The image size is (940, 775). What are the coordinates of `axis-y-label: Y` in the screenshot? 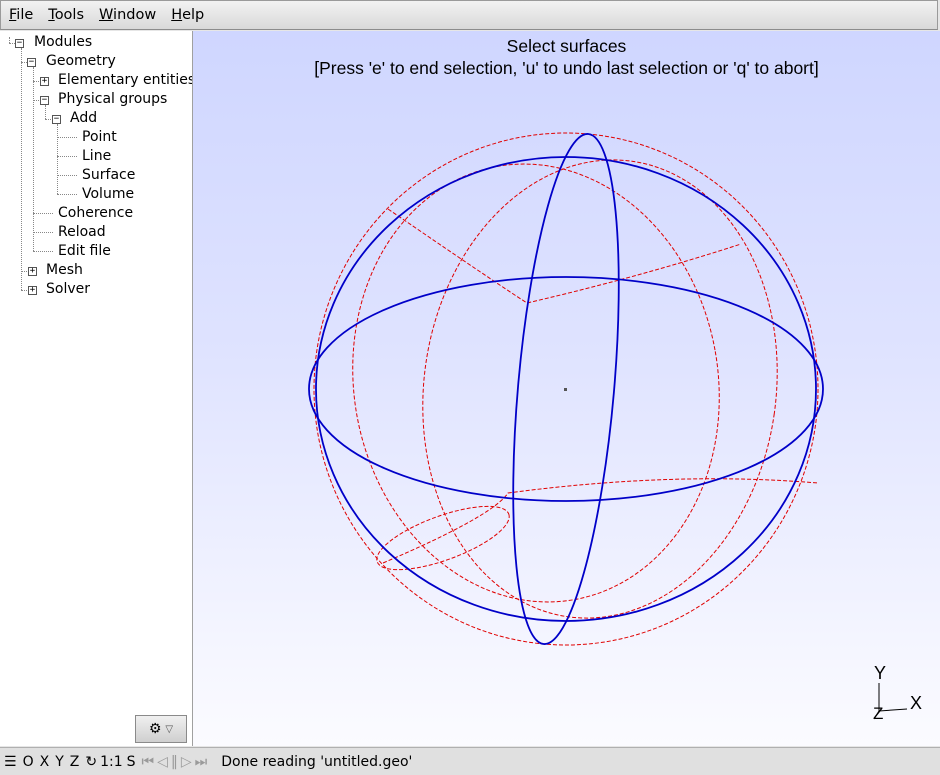 It's located at (880, 673).